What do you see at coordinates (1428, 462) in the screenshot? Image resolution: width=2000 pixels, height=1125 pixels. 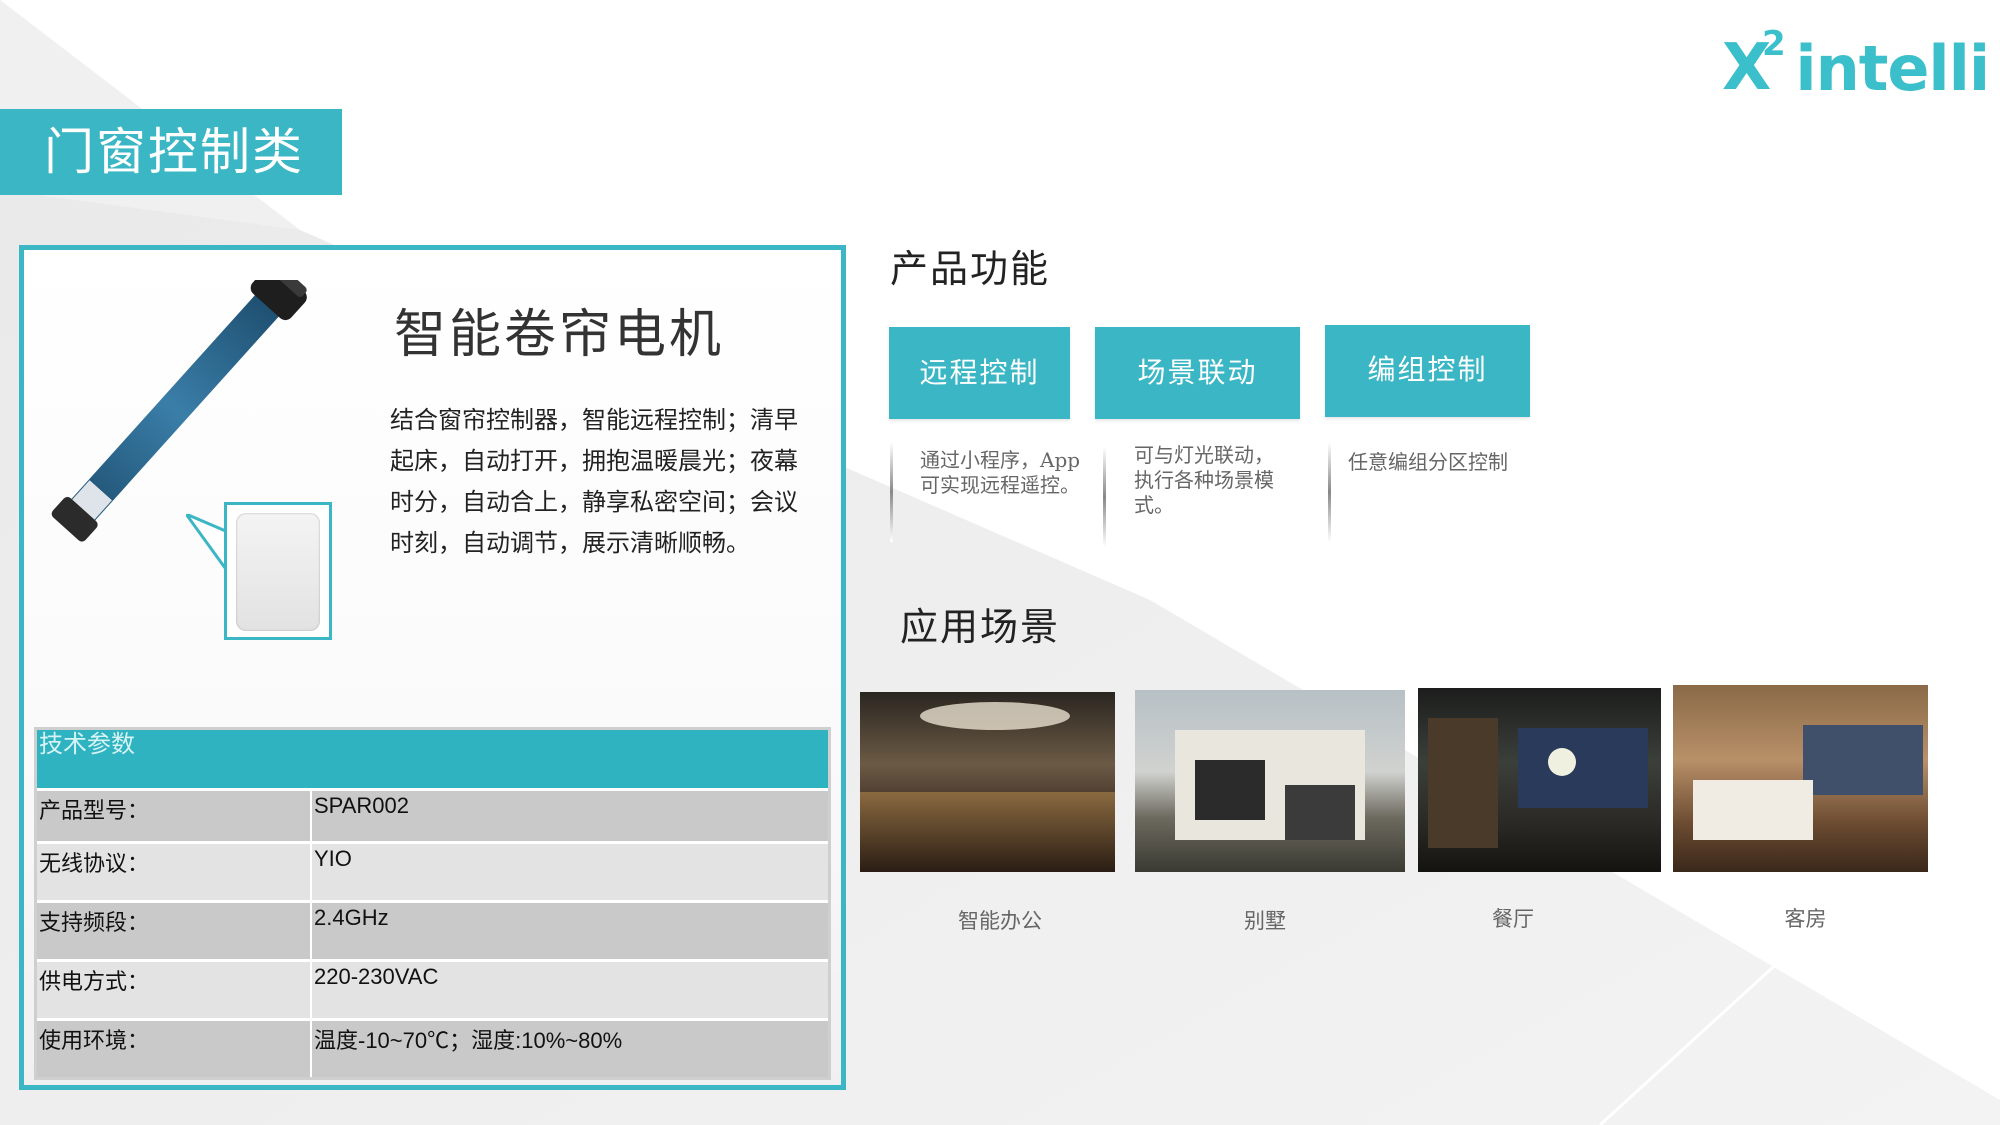 I see `function-desc-group: 任意编组分区控制` at bounding box center [1428, 462].